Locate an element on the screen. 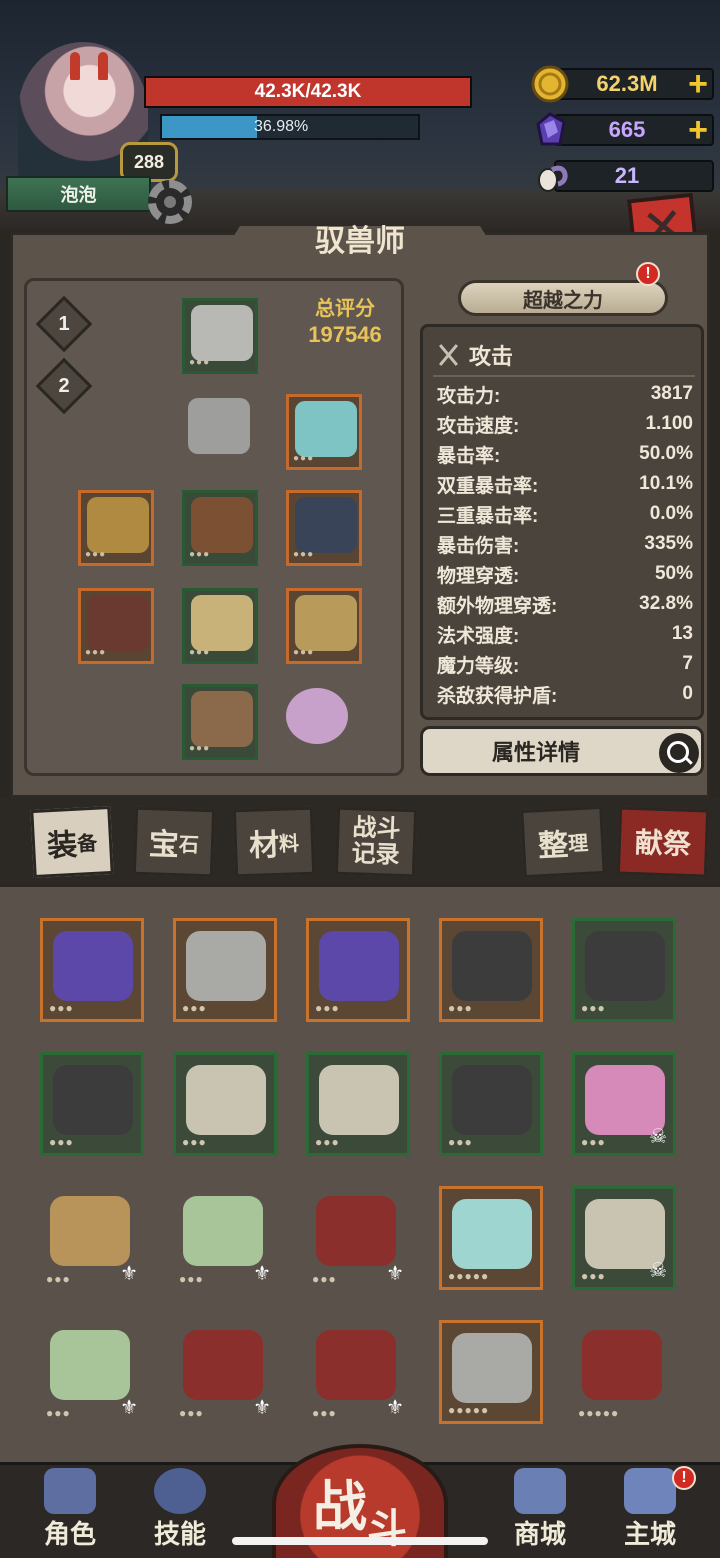 The image size is (720, 1558). ring-icon is located at coordinates (118, 525).